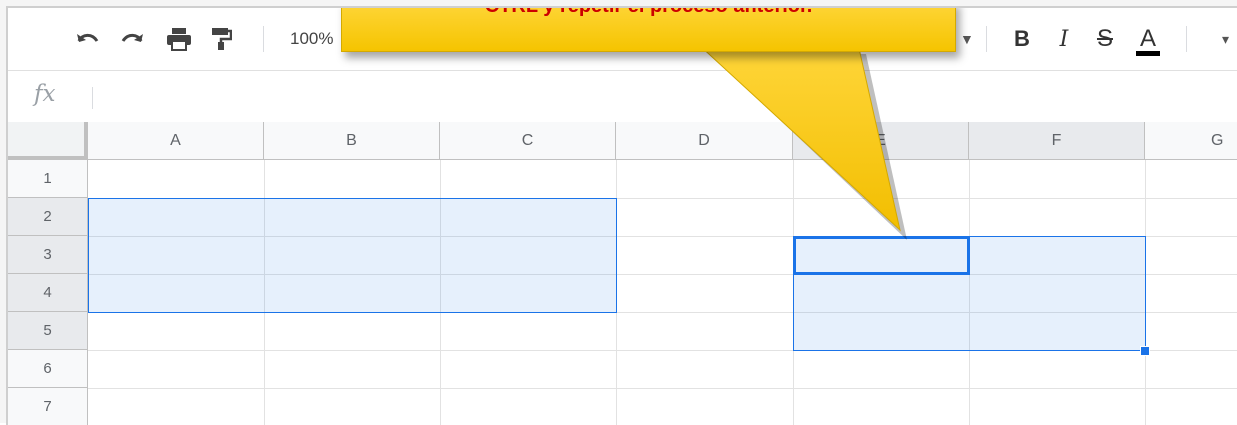 Image resolution: width=1237 pixels, height=425 pixels. Describe the element at coordinates (48, 179) in the screenshot. I see `row-header-1: 1` at that location.